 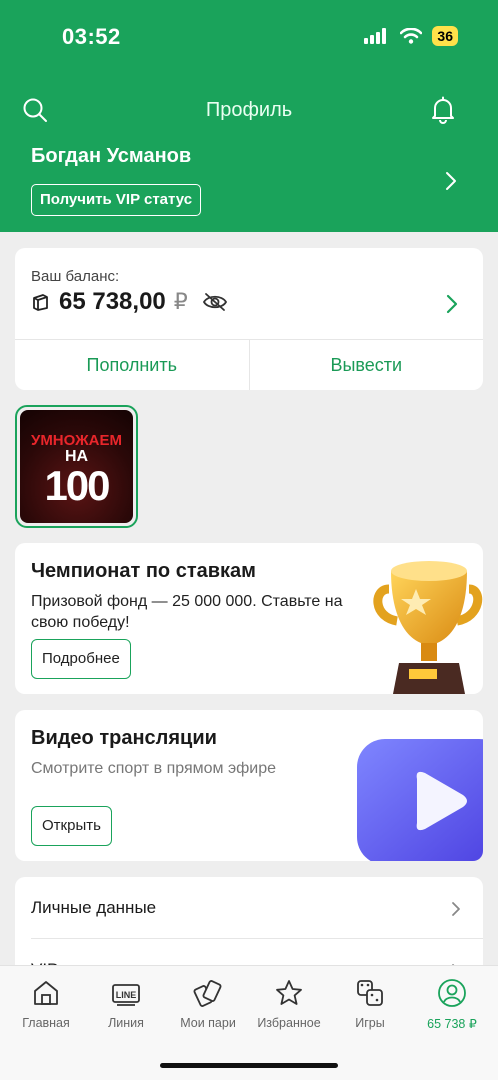 What do you see at coordinates (428, 627) in the screenshot?
I see `trophy-icon` at bounding box center [428, 627].